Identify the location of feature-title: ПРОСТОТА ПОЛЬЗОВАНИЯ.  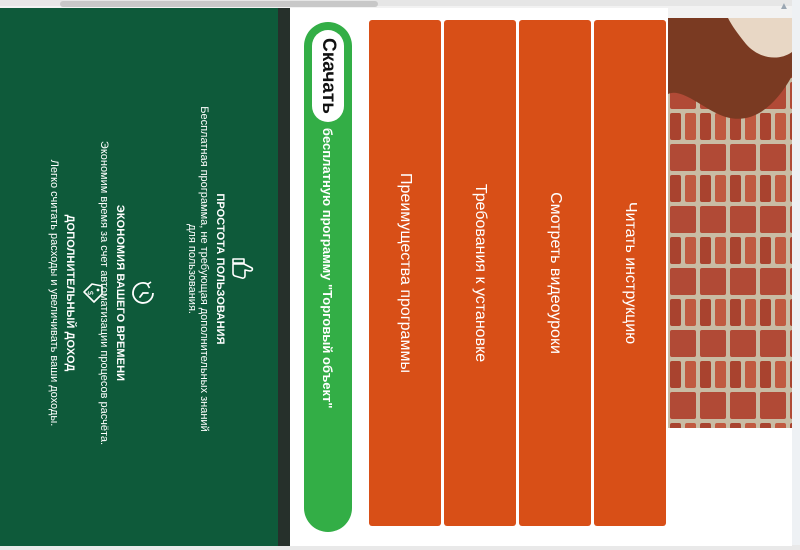
(220, 269).